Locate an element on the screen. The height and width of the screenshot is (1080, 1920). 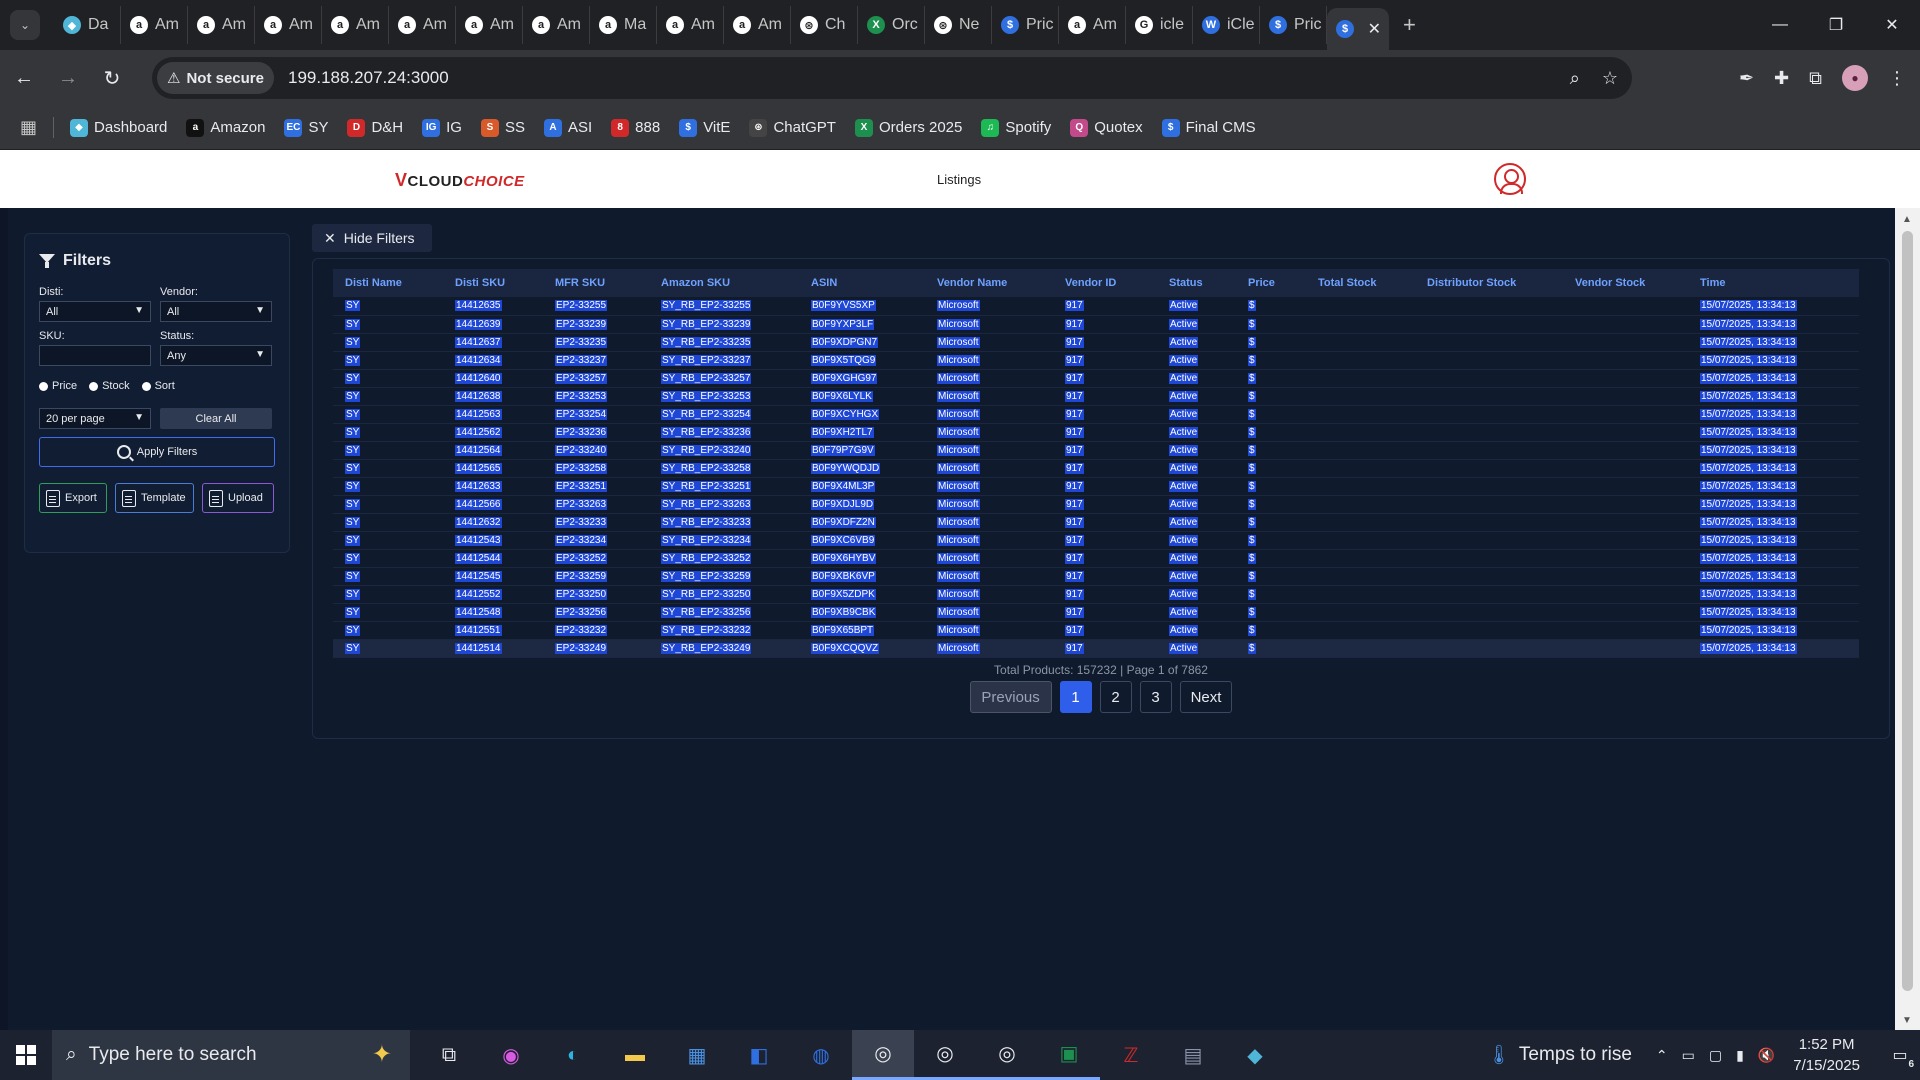
radio-sort: Sort is located at coordinates (158, 386).